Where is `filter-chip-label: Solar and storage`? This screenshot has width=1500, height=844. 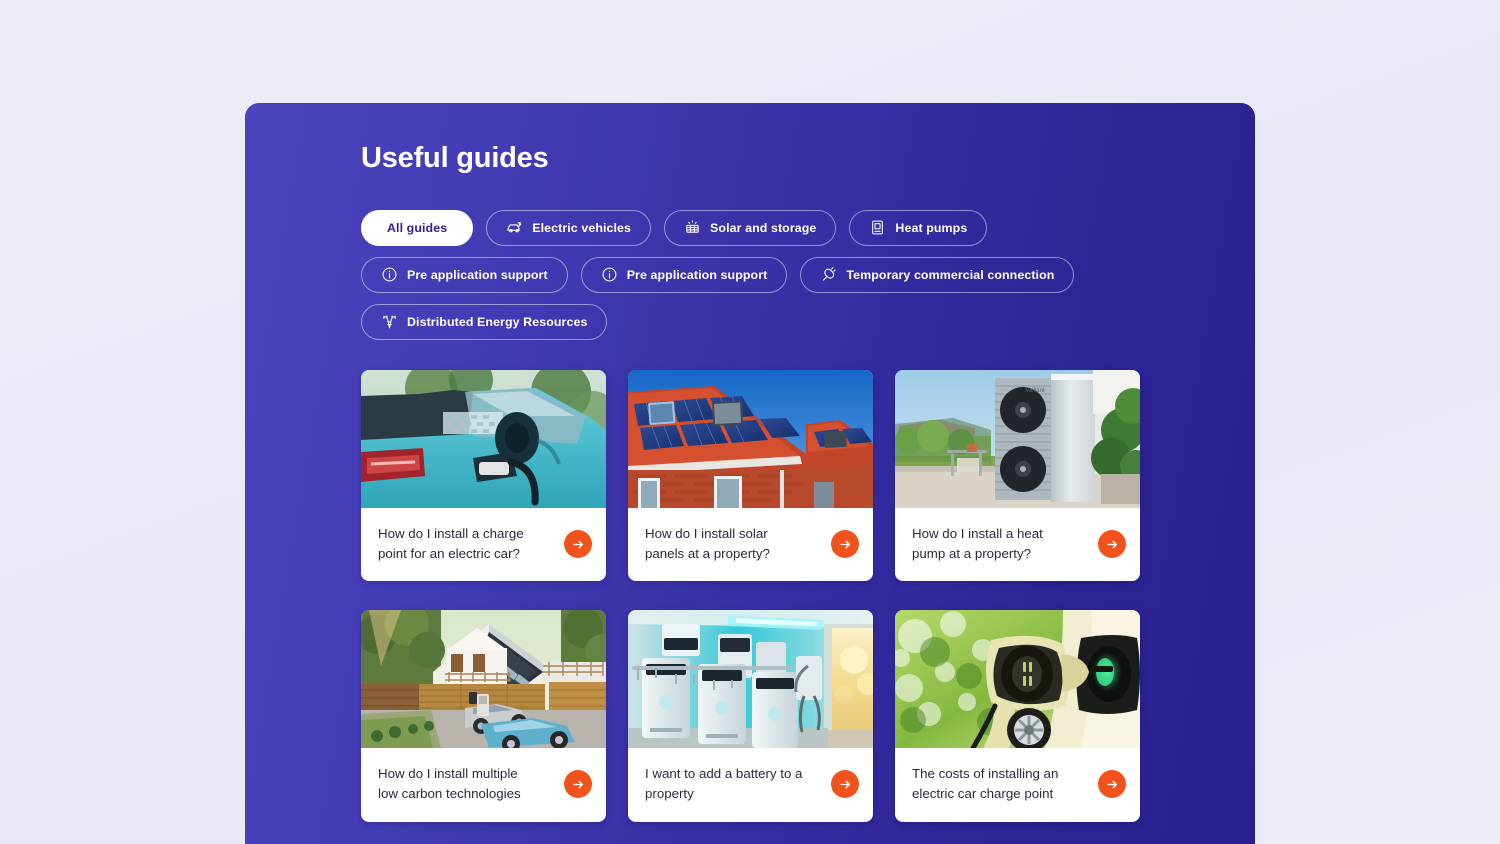
filter-chip-label: Solar and storage is located at coordinates (763, 227).